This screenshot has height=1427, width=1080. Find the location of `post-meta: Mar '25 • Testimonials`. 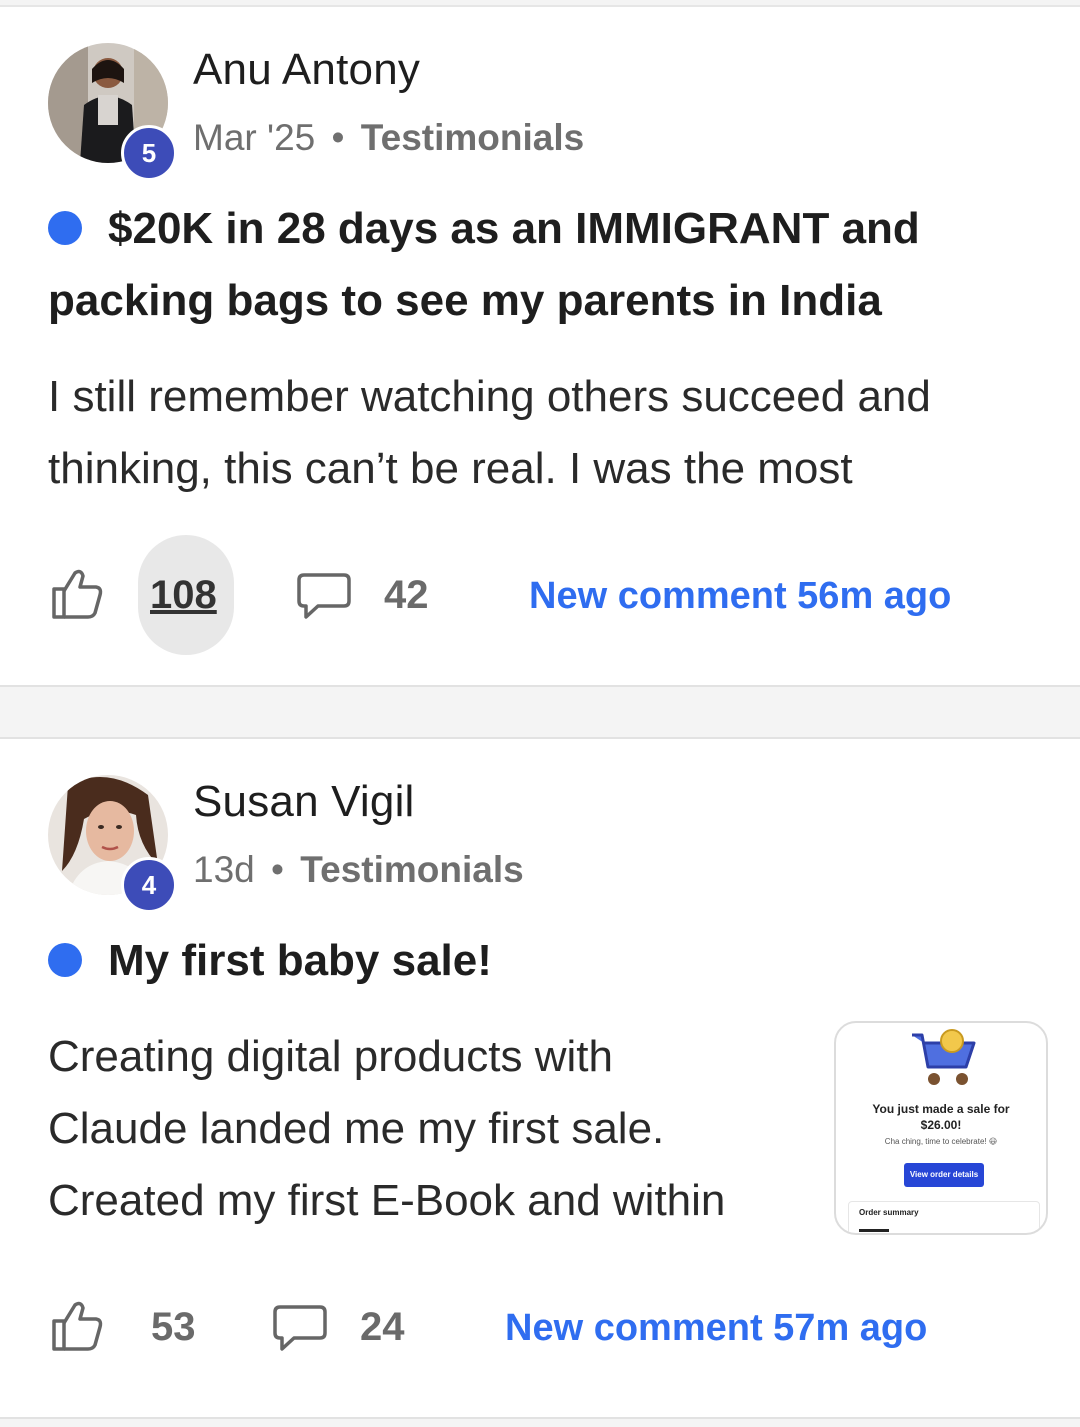

post-meta: Mar '25 • Testimonials is located at coordinates (388, 138).